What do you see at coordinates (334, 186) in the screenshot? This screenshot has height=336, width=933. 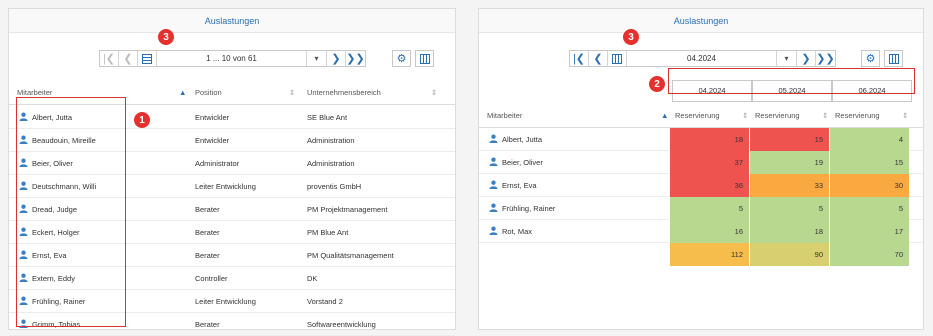 I see `unit-cell: proventis GmbH` at bounding box center [334, 186].